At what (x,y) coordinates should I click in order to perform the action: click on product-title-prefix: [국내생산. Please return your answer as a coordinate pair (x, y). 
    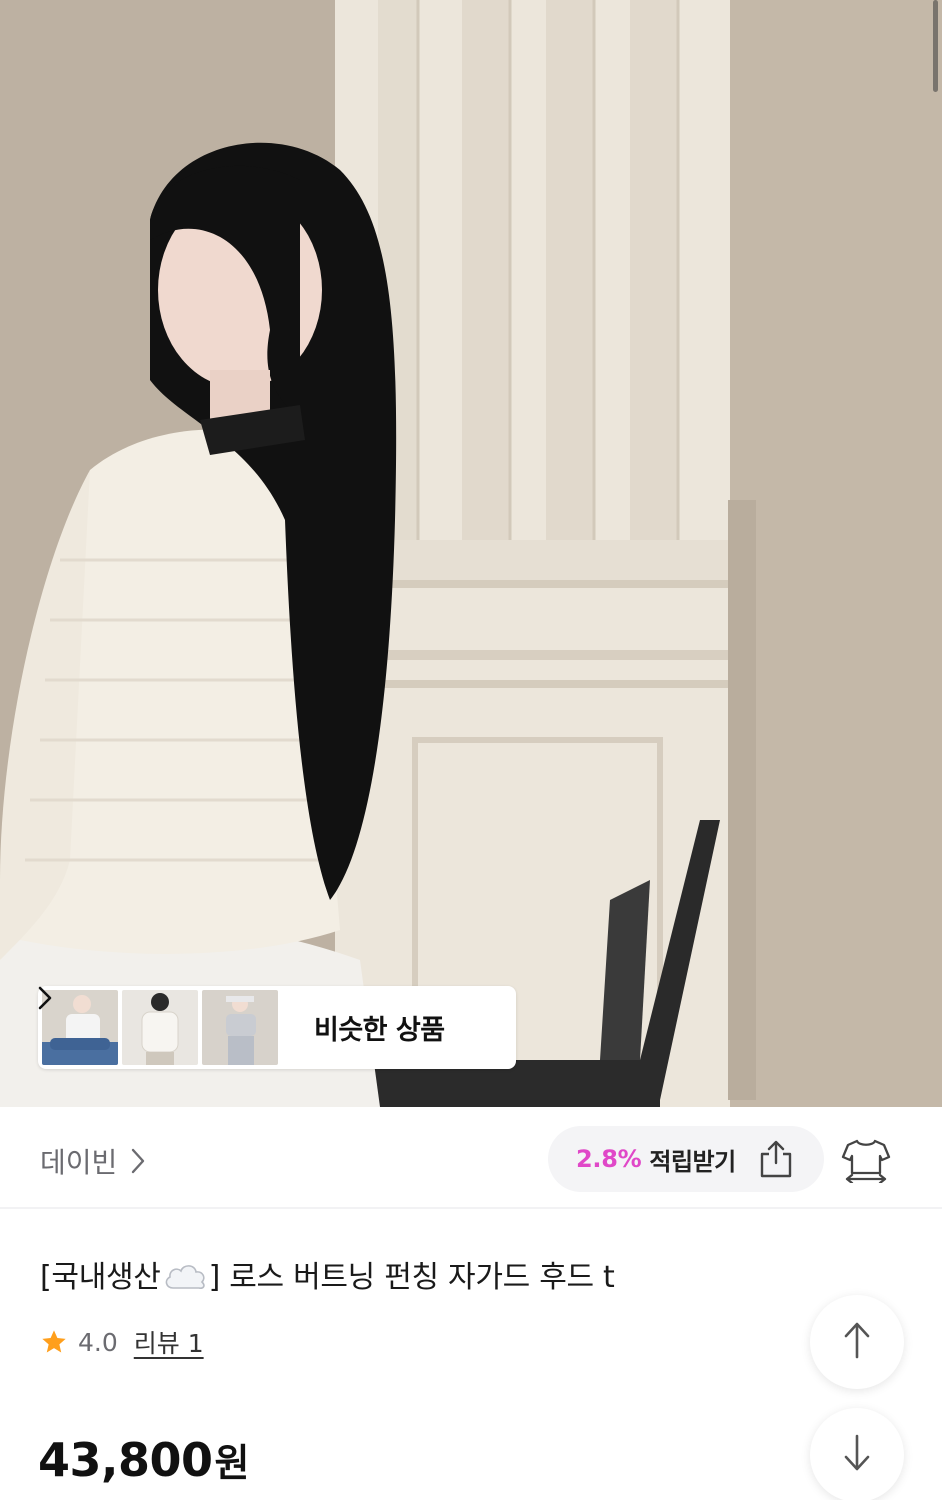
    Looking at the image, I should click on (100, 1277).